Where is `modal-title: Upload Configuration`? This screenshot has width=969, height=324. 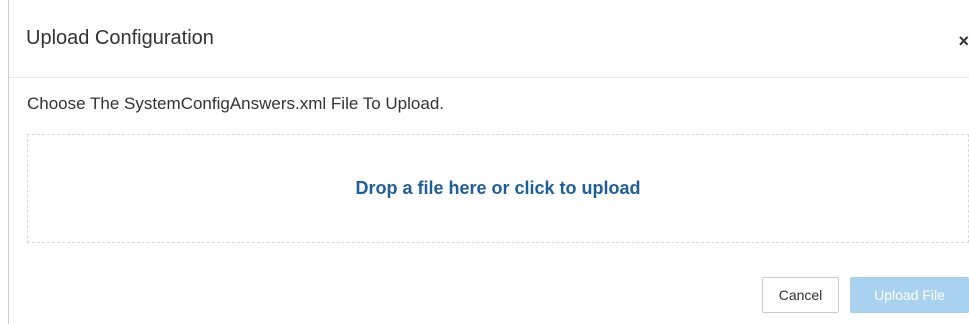 modal-title: Upload Configuration is located at coordinates (120, 38).